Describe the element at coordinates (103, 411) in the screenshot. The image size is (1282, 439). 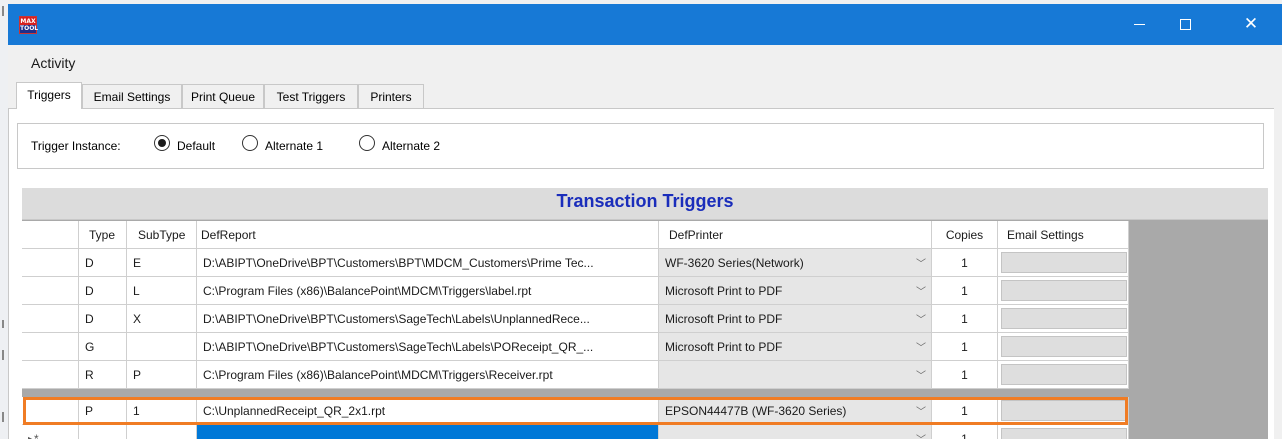
I see `cell-type: P` at that location.